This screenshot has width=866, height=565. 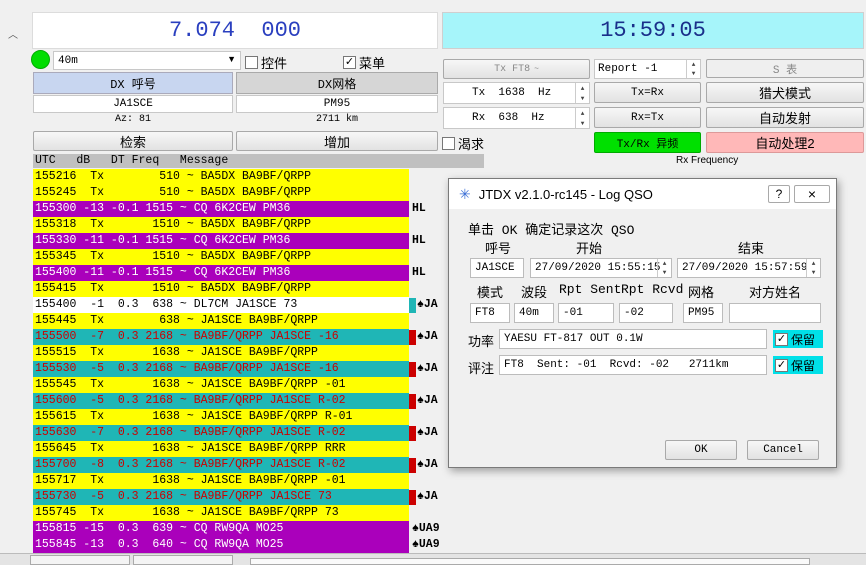 What do you see at coordinates (147, 60) in the screenshot?
I see `band-select: 40m ▼` at bounding box center [147, 60].